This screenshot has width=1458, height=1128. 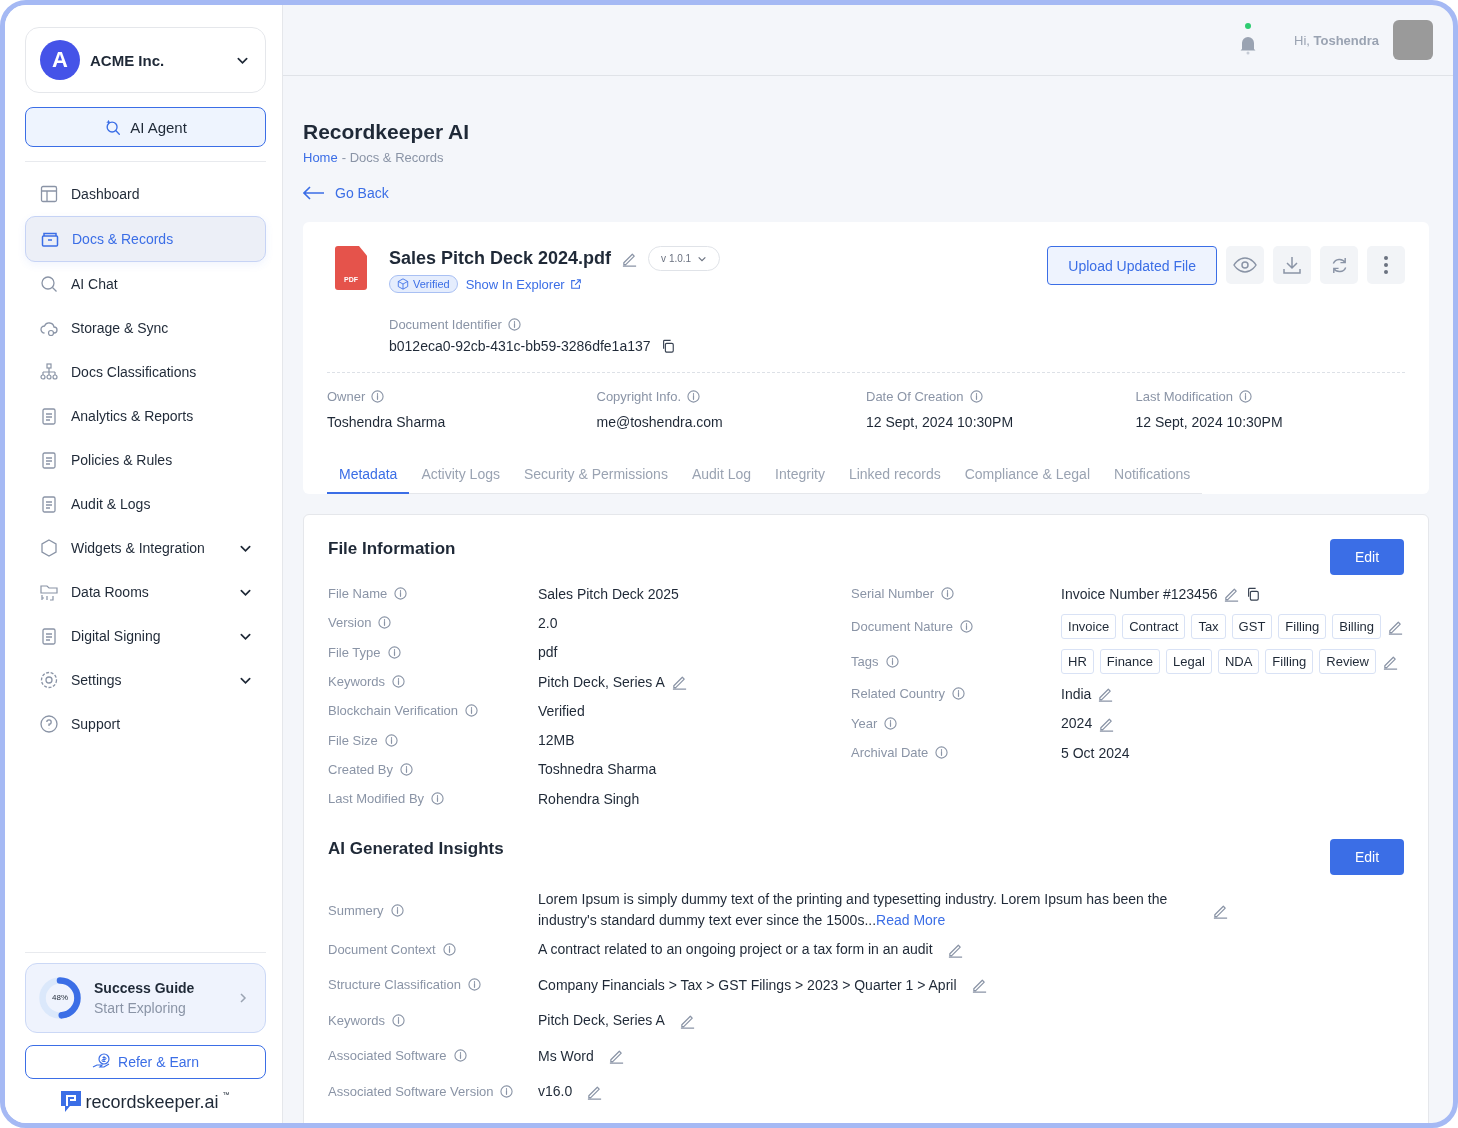 What do you see at coordinates (145, 372) in the screenshot?
I see `sidebar-item: Docs Classifications` at bounding box center [145, 372].